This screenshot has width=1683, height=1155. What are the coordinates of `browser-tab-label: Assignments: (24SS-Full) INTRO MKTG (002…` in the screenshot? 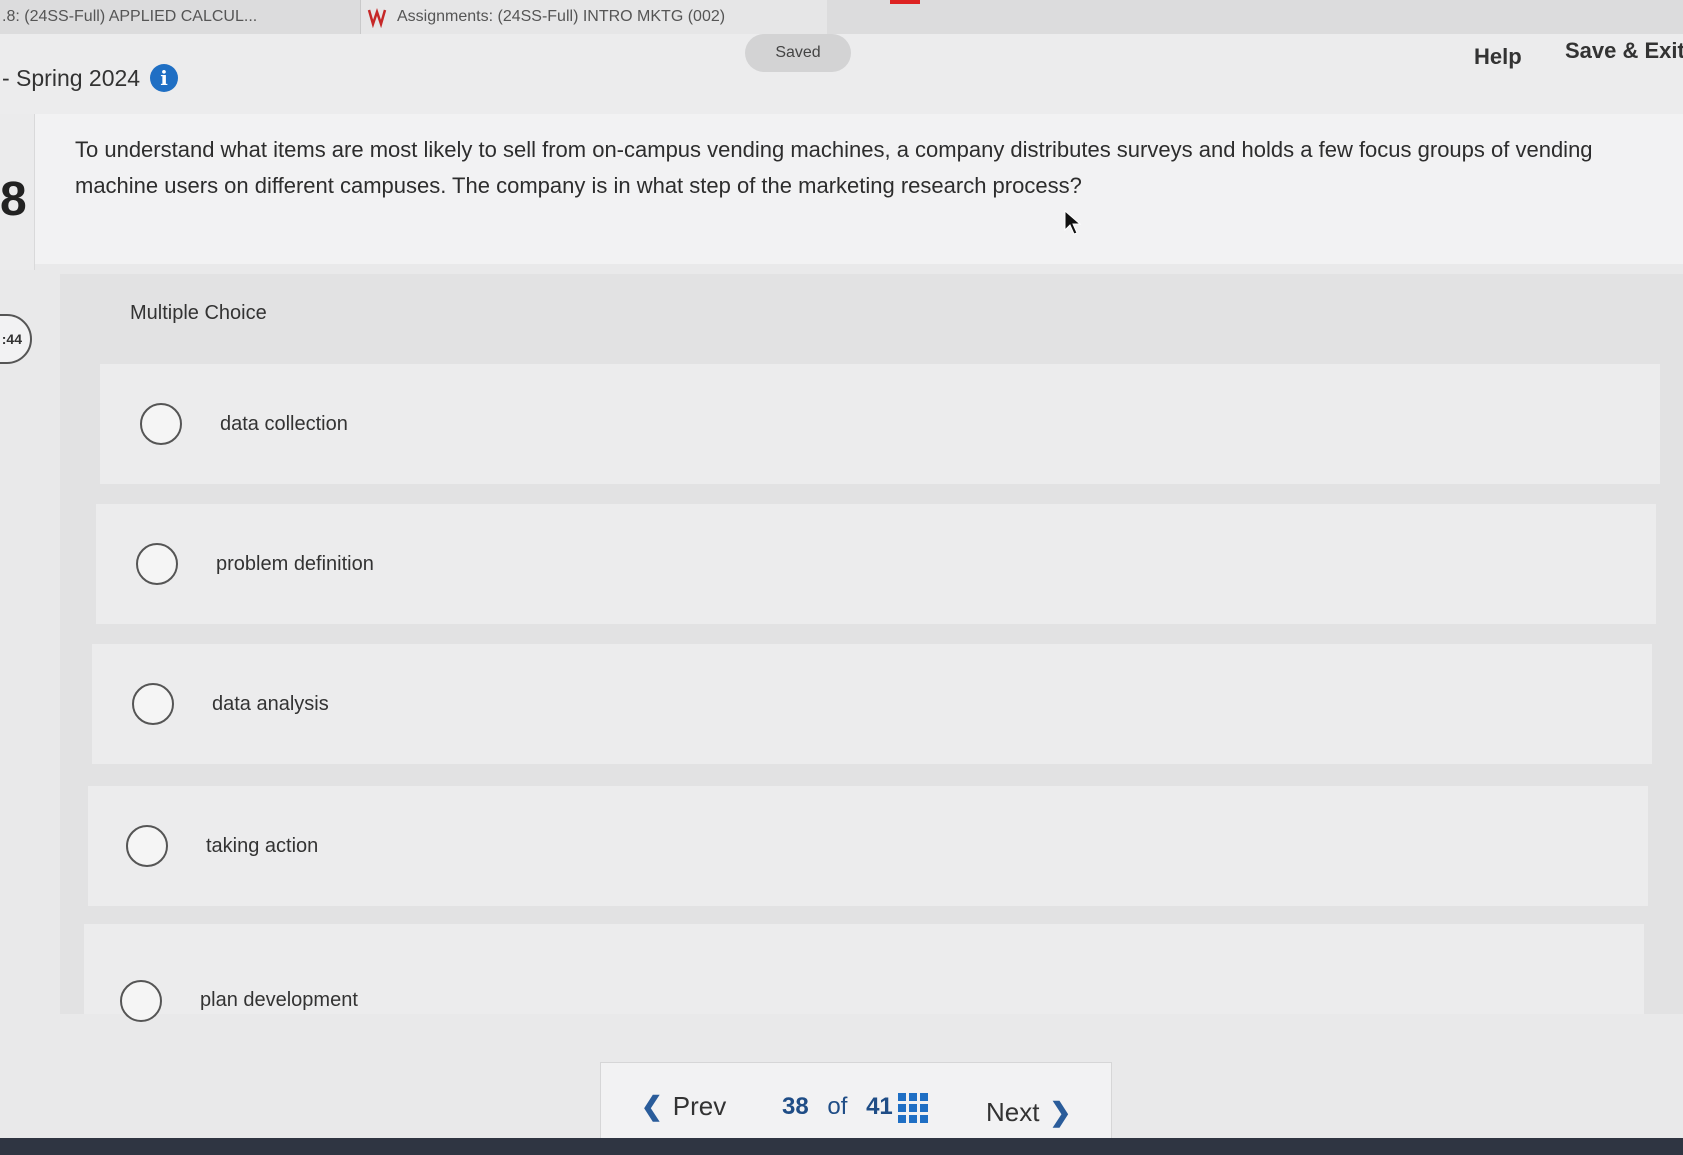 It's located at (561, 16).